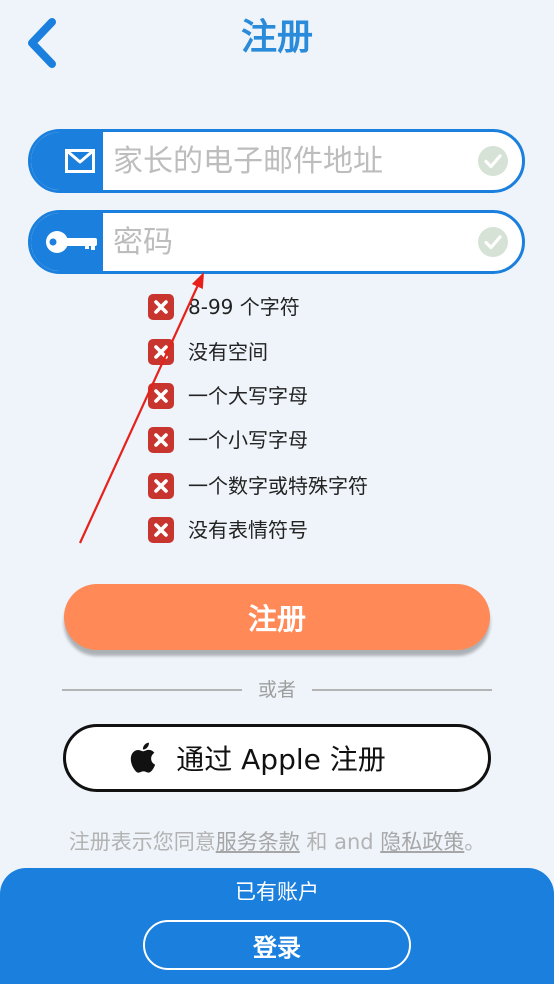 Image resolution: width=554 pixels, height=984 pixels. I want to click on register-button-label: 注册, so click(276, 619).